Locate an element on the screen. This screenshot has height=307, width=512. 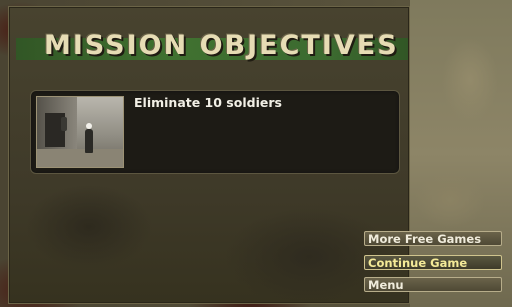
continue-game-button: Continue Game is located at coordinates (433, 262).